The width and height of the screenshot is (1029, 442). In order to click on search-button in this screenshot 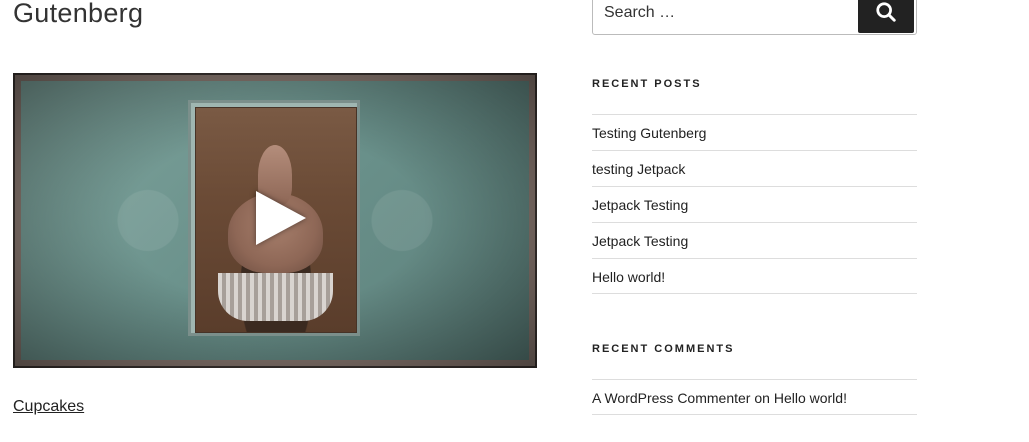, I will do `click(886, 16)`.